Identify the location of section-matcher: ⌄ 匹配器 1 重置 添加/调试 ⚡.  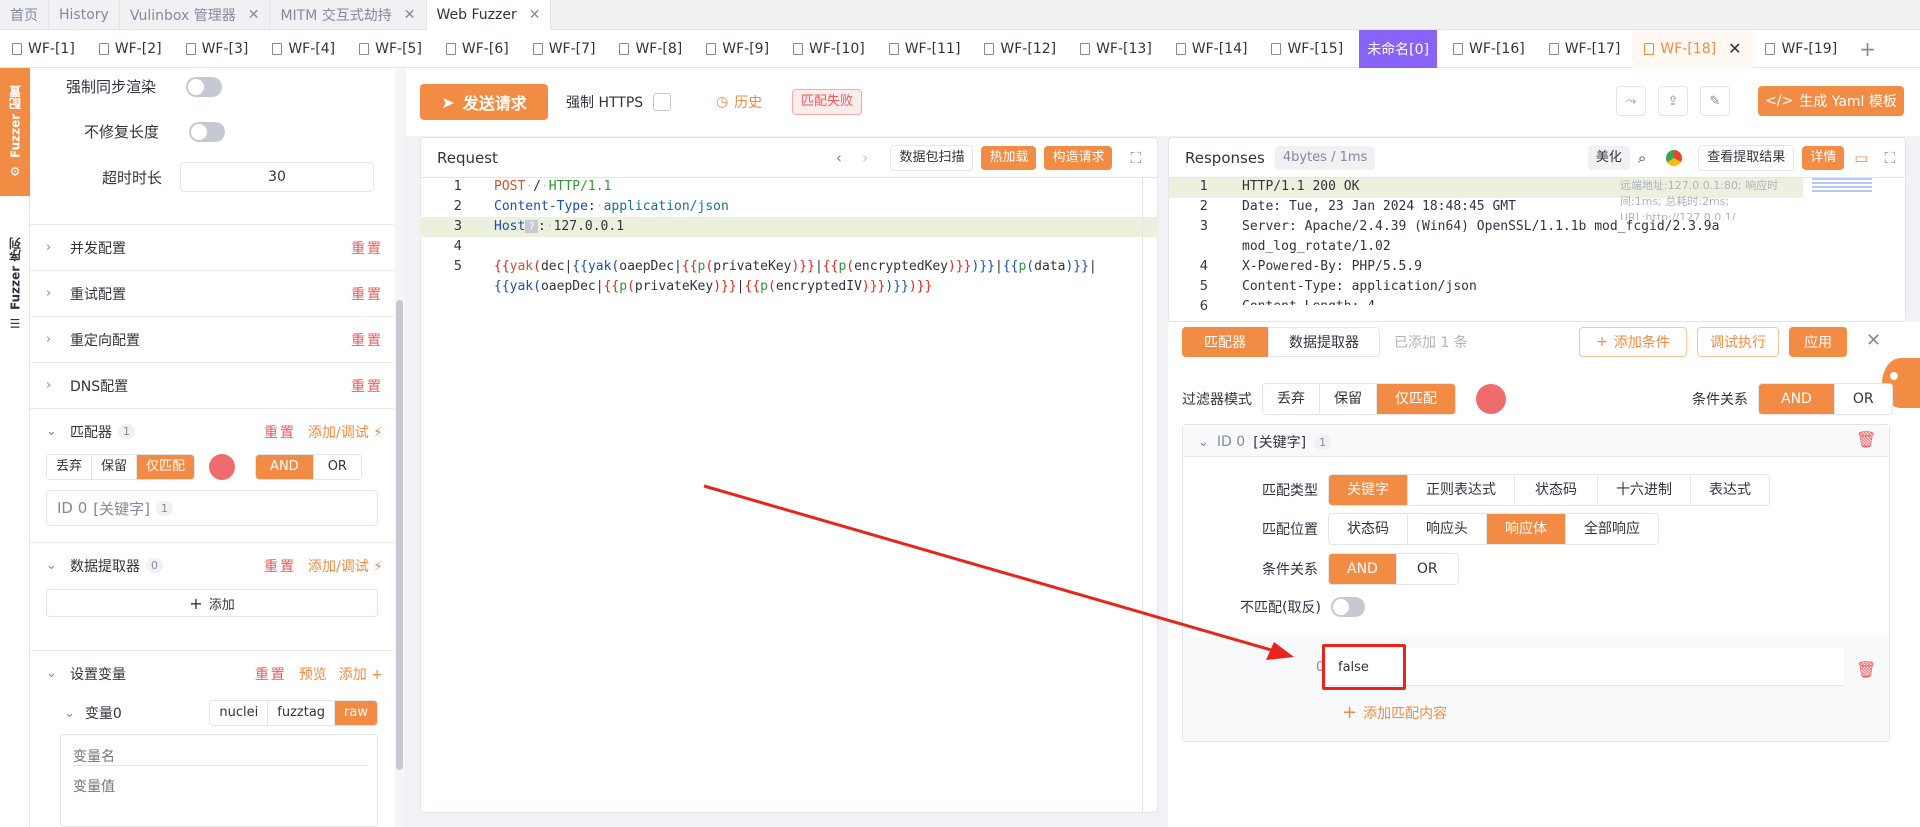
(212, 431).